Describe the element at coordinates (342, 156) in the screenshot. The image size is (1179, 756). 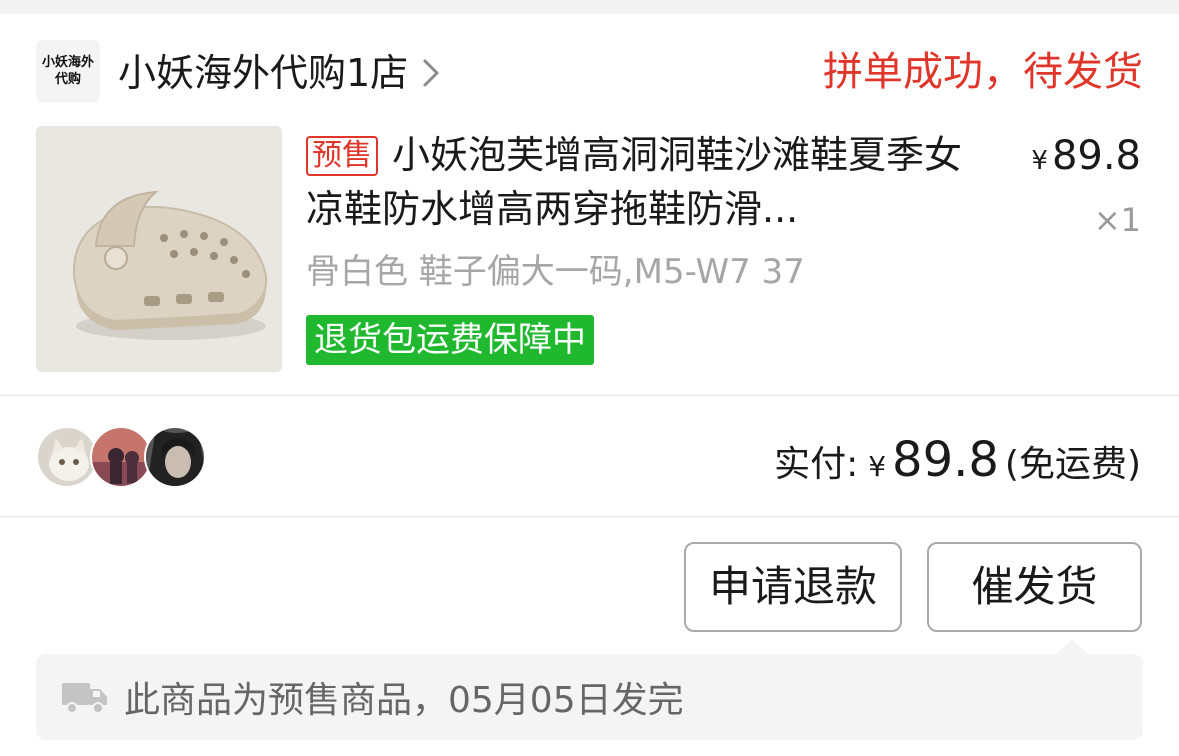
I see `presale-tag: 预售` at that location.